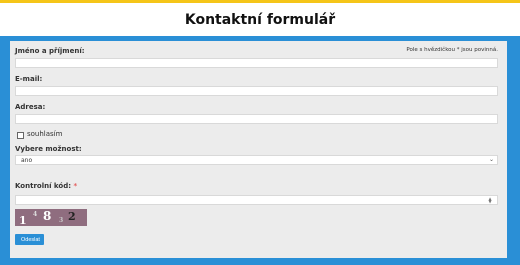 The image size is (520, 265). I want to click on email-label: E-mail:, so click(29, 79).